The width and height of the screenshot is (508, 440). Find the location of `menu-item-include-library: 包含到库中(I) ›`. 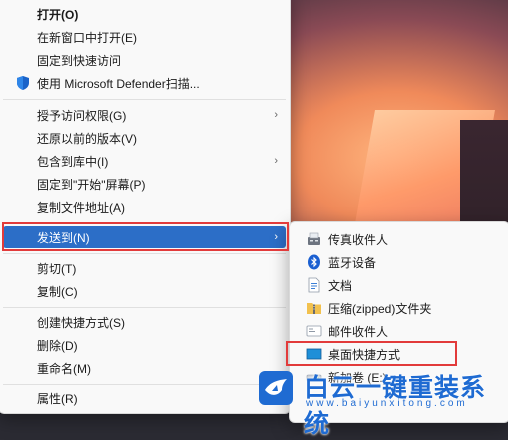

menu-item-include-library: 包含到库中(I) › is located at coordinates (144, 161).